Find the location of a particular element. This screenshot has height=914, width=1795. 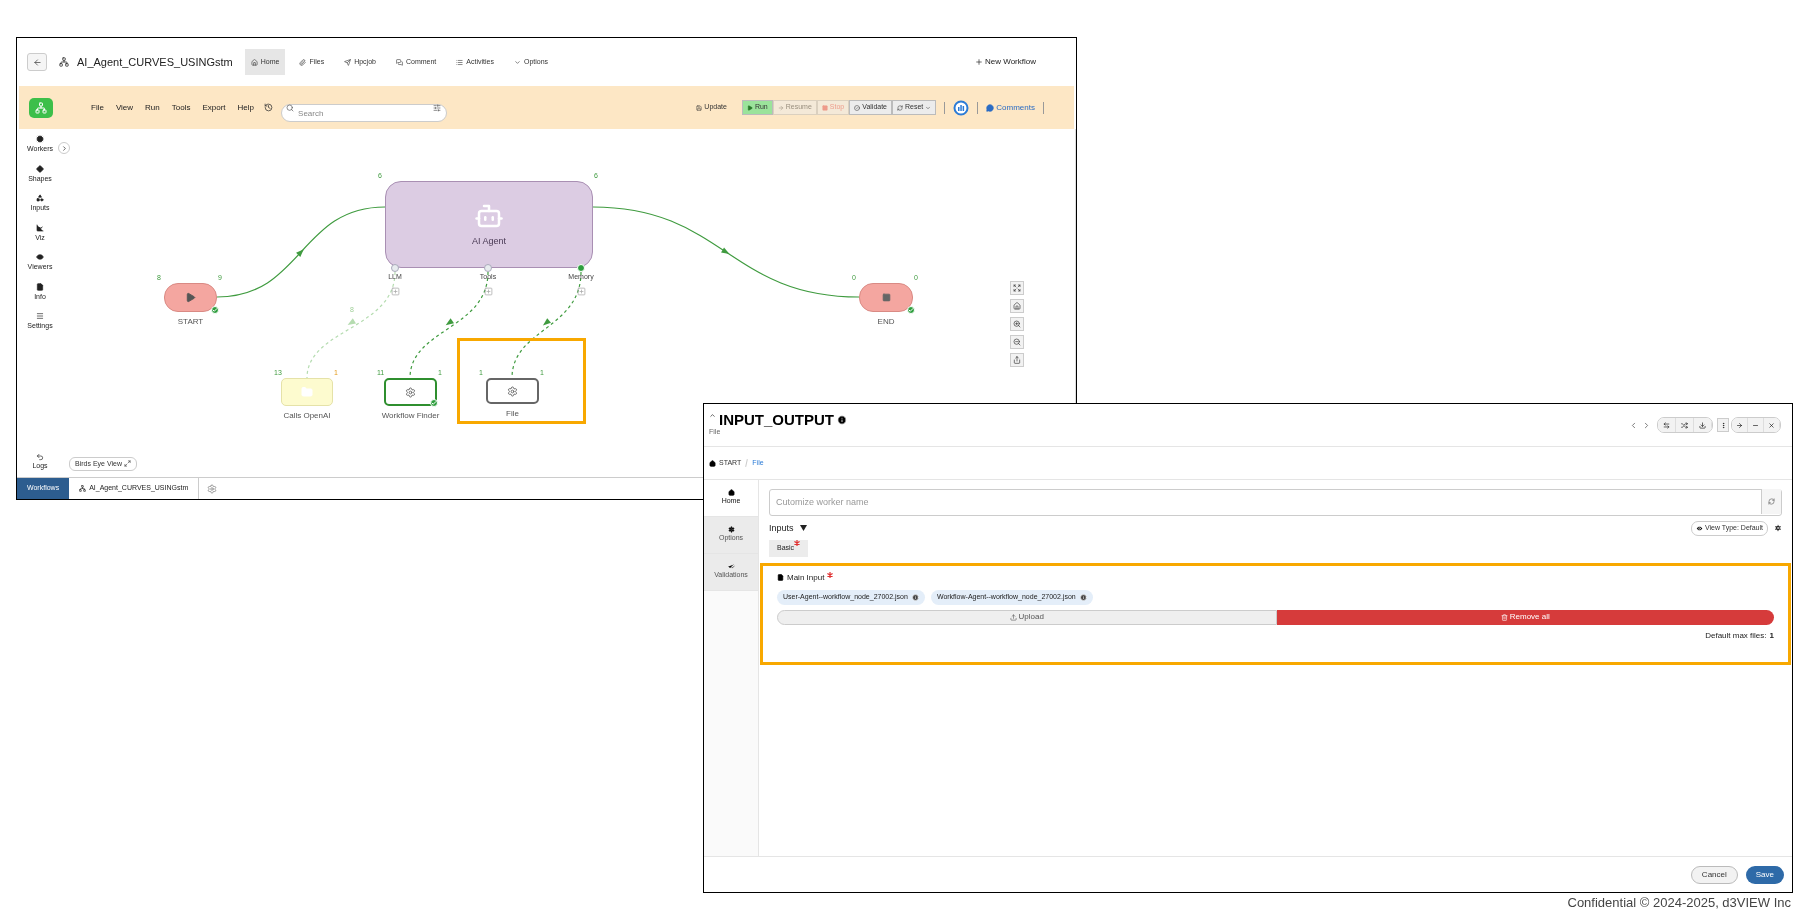

history-icon is located at coordinates (269, 107).